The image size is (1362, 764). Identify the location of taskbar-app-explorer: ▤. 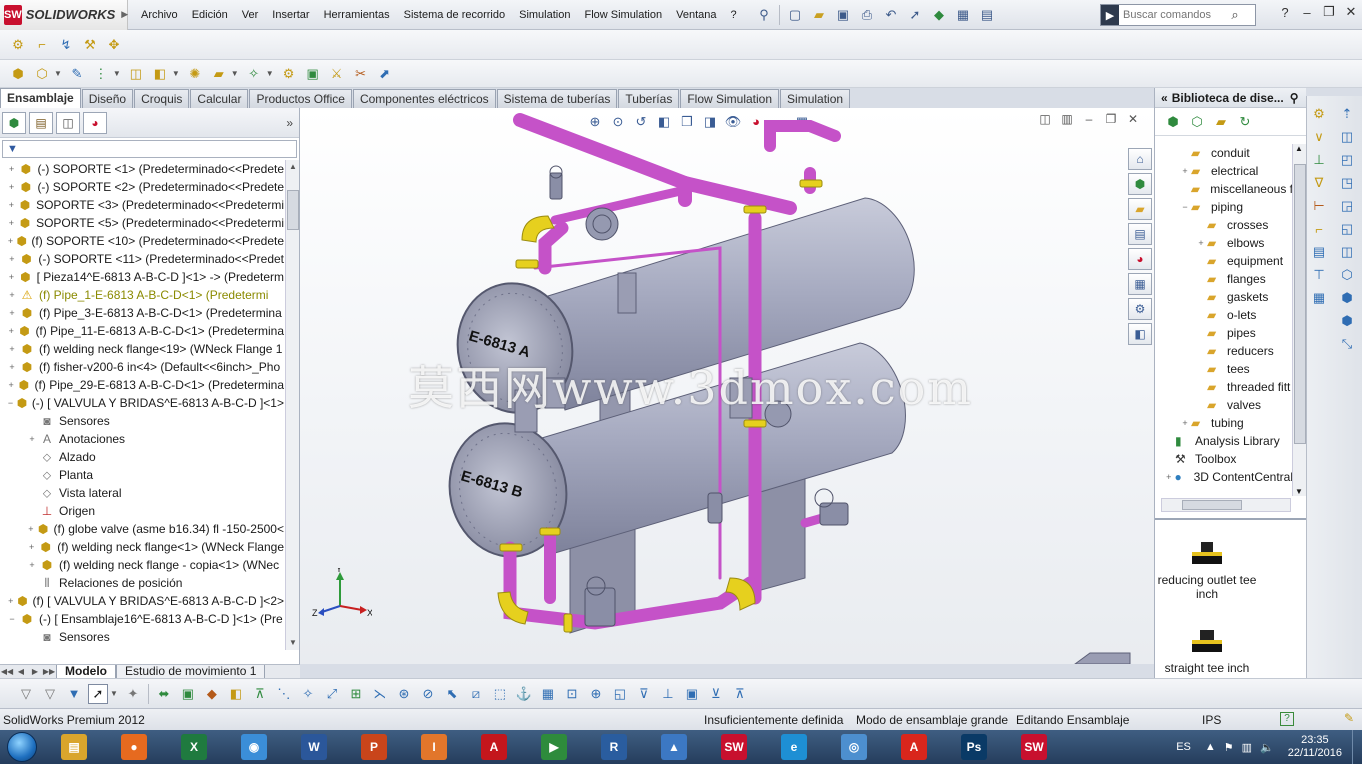
(74, 747).